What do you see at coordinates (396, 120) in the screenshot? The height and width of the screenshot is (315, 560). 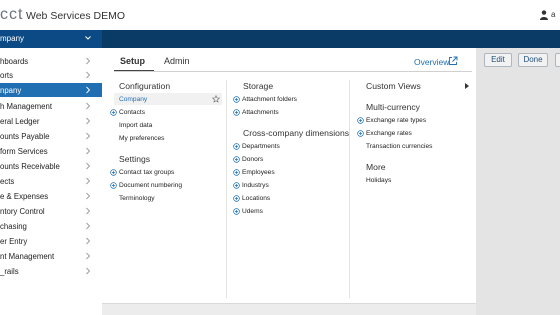 I see `menu-item-label: Exchange rate types` at bounding box center [396, 120].